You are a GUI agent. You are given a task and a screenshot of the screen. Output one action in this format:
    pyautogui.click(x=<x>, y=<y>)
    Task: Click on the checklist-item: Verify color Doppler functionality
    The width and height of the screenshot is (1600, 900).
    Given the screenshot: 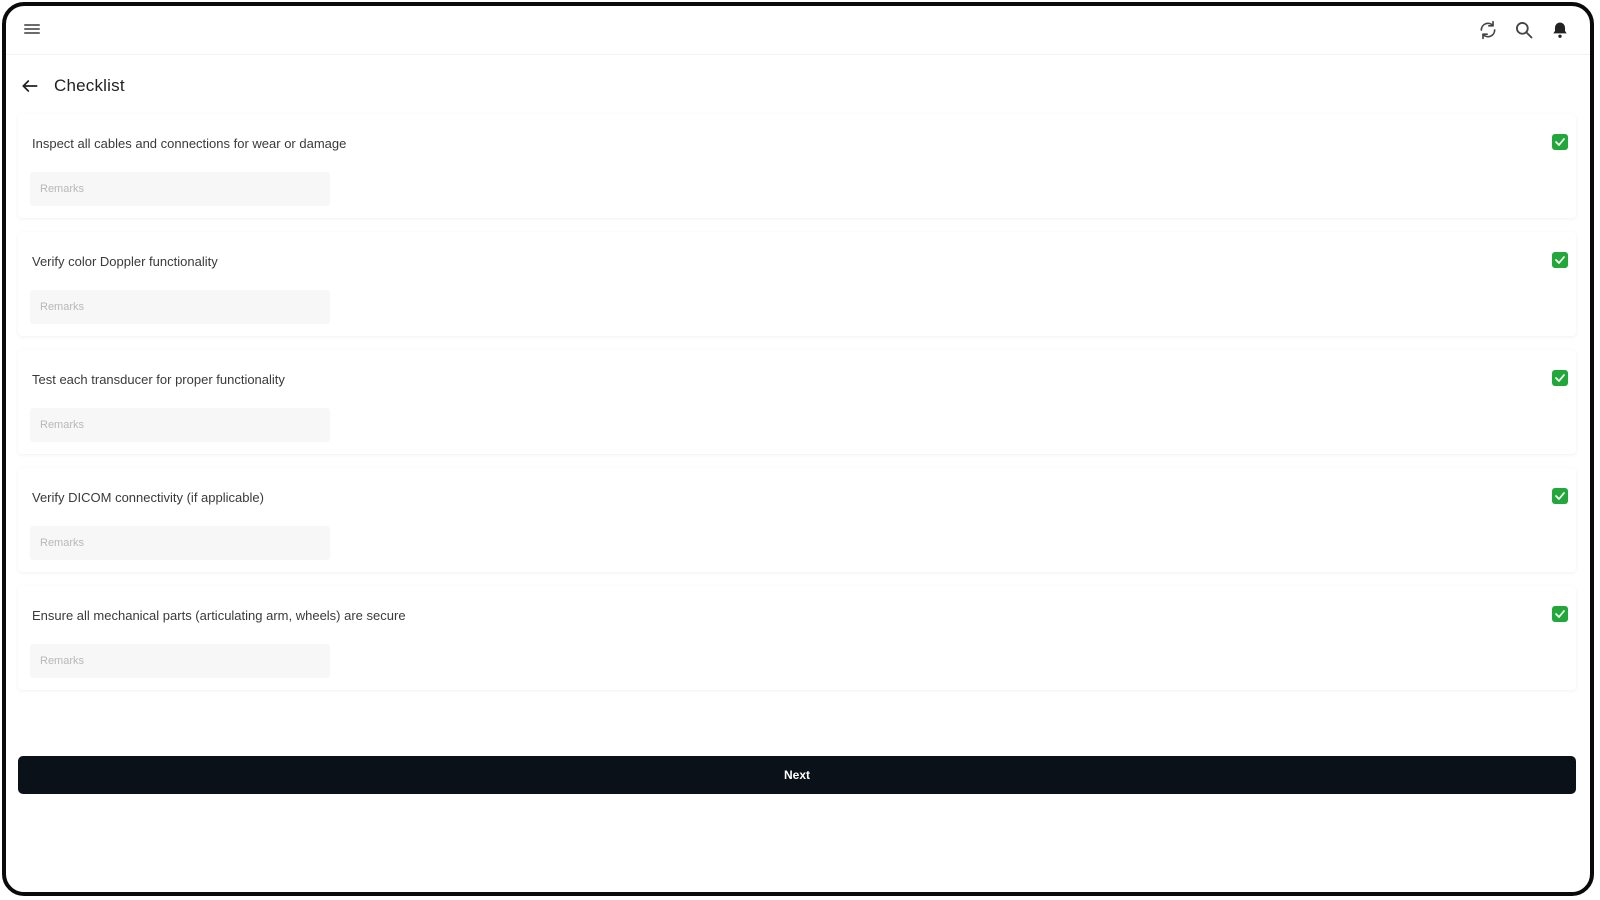 What is the action you would take?
    pyautogui.click(x=797, y=284)
    